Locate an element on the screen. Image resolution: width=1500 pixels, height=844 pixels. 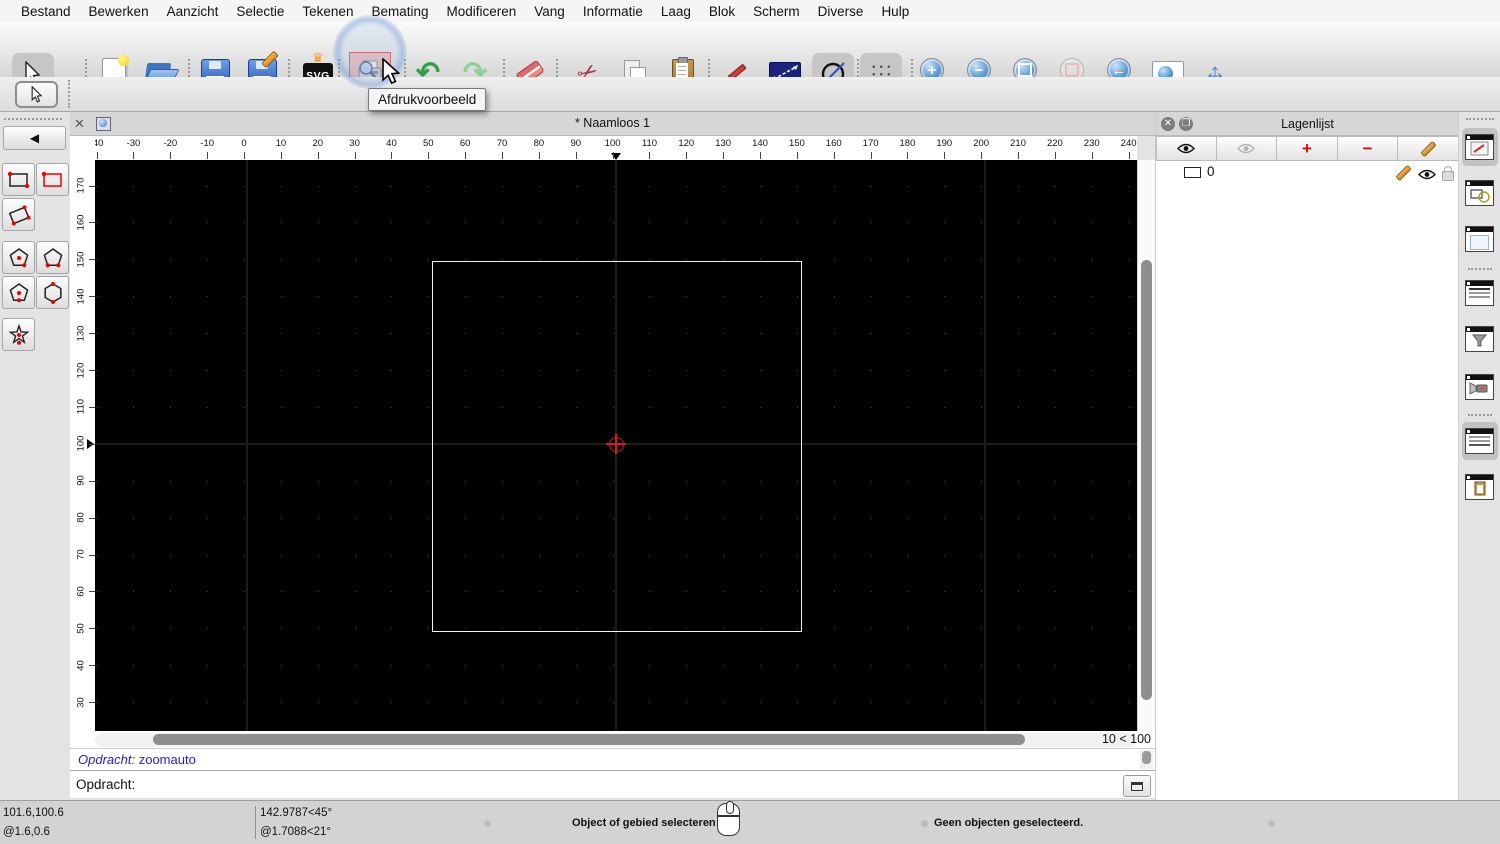
hruler-label: 10 is located at coordinates (281, 143).